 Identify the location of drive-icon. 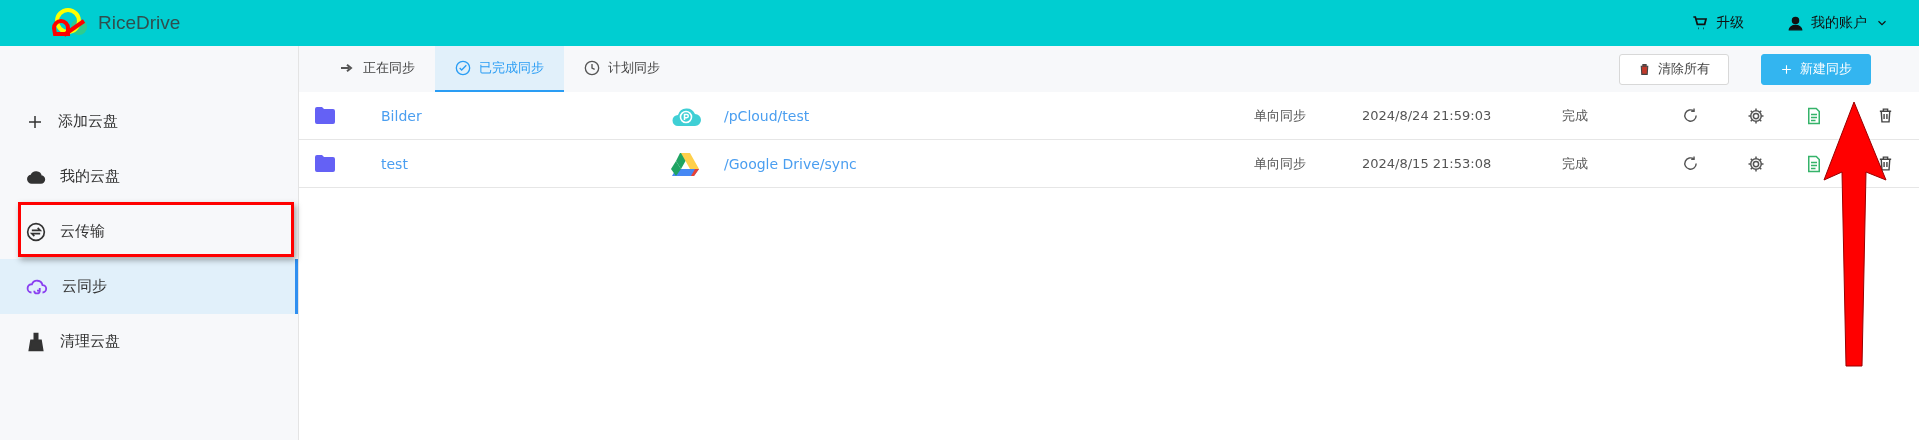
(685, 163).